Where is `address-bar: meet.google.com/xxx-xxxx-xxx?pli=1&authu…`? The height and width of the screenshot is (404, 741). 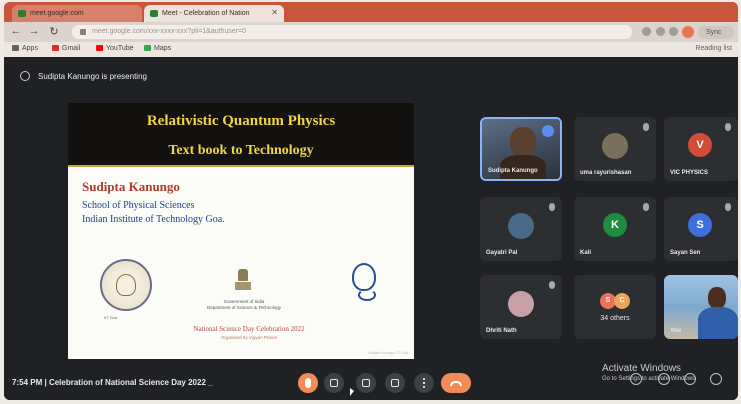
address-bar: meet.google.com/xxx-xxxx-xxx?pli=1&authu… is located at coordinates (352, 32).